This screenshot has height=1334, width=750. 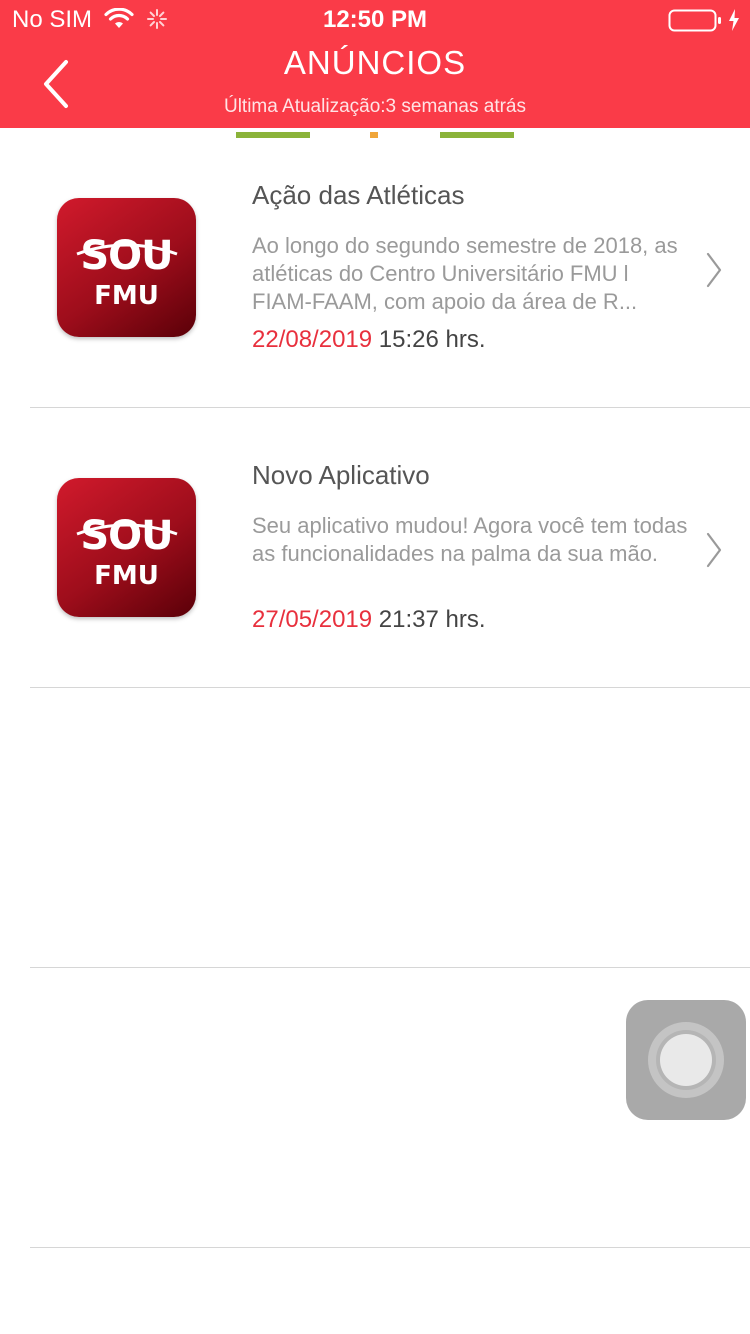 I want to click on announcement-time: 15:26 hrs., so click(x=432, y=339).